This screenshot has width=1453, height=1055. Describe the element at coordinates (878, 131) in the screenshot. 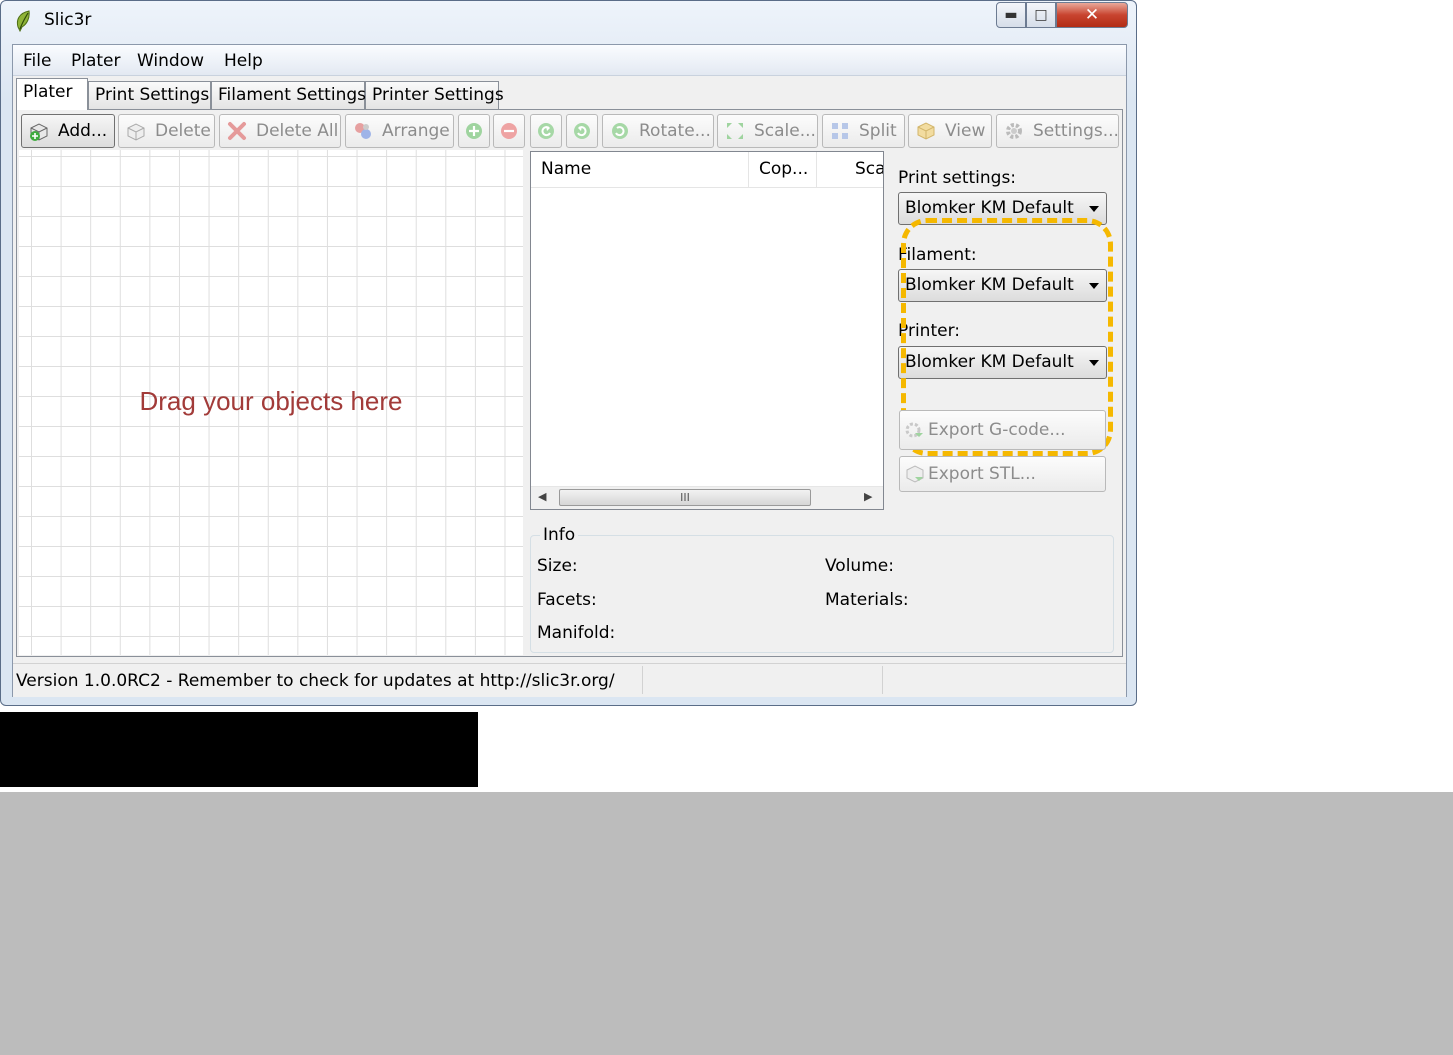

I see `split-label: Split` at that location.